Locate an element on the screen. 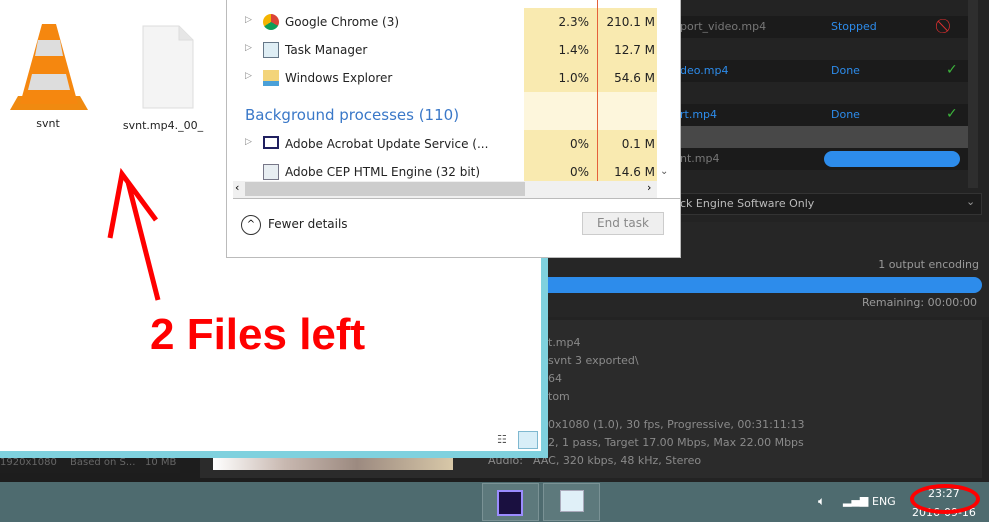 The height and width of the screenshot is (522, 989). overall-progress-bar is located at coordinates (761, 285).